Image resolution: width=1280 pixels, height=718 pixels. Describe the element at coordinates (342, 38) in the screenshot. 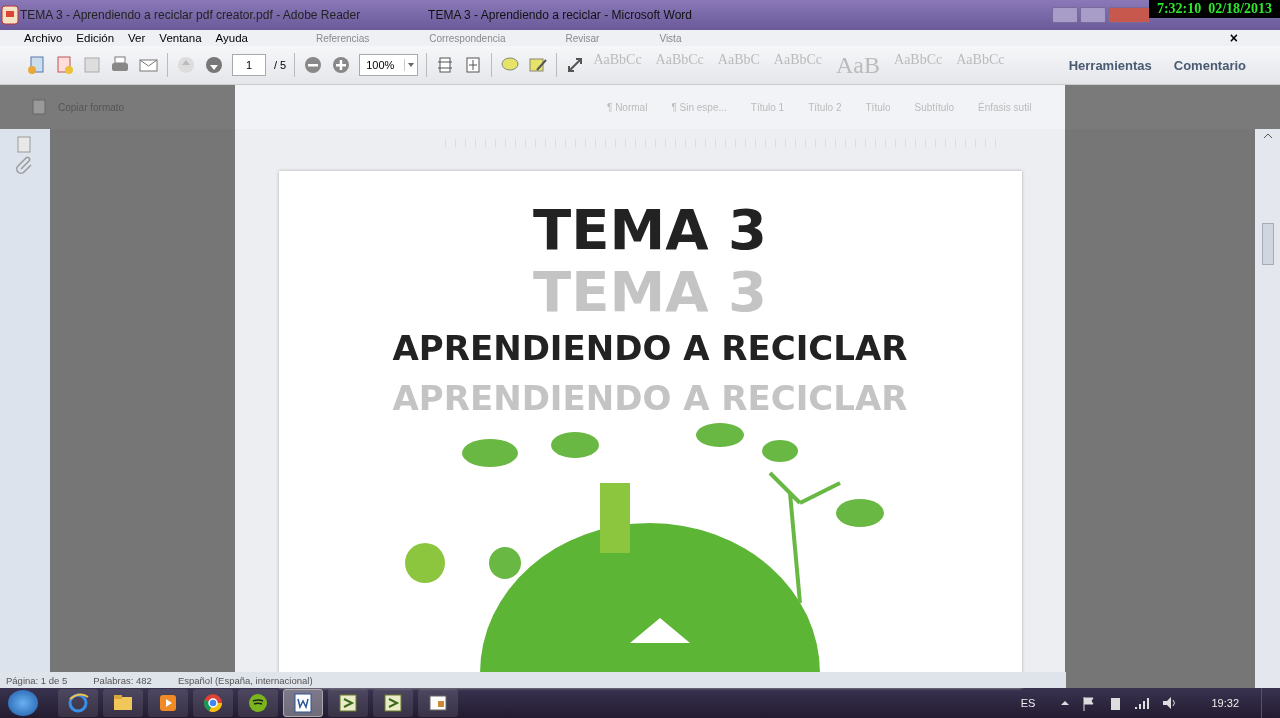

I see `ribbon-tab: Referencias` at that location.